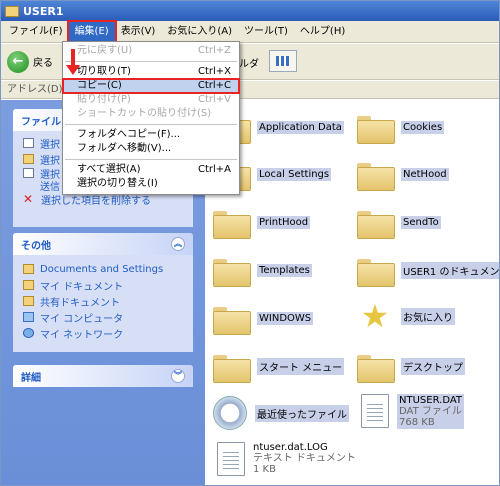 The width and height of the screenshot is (500, 486). I want to click on file-size: 768 KB, so click(417, 422).